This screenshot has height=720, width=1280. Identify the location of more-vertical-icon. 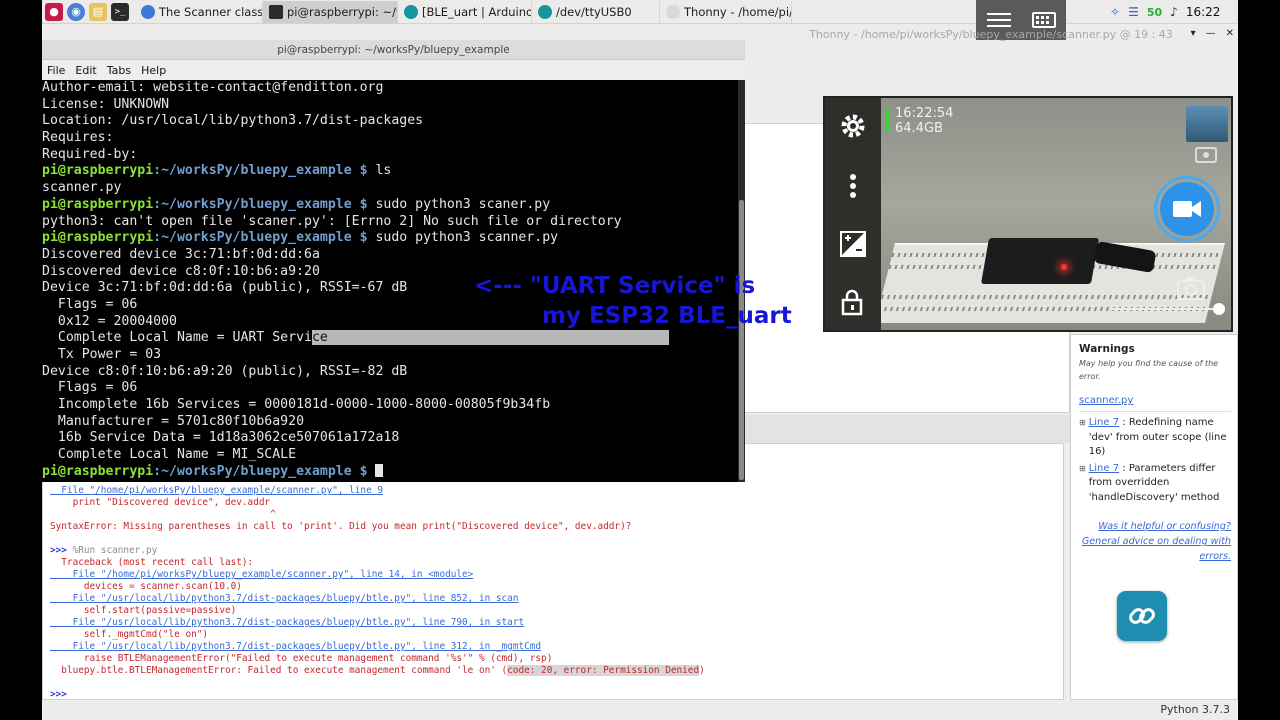
(853, 186).